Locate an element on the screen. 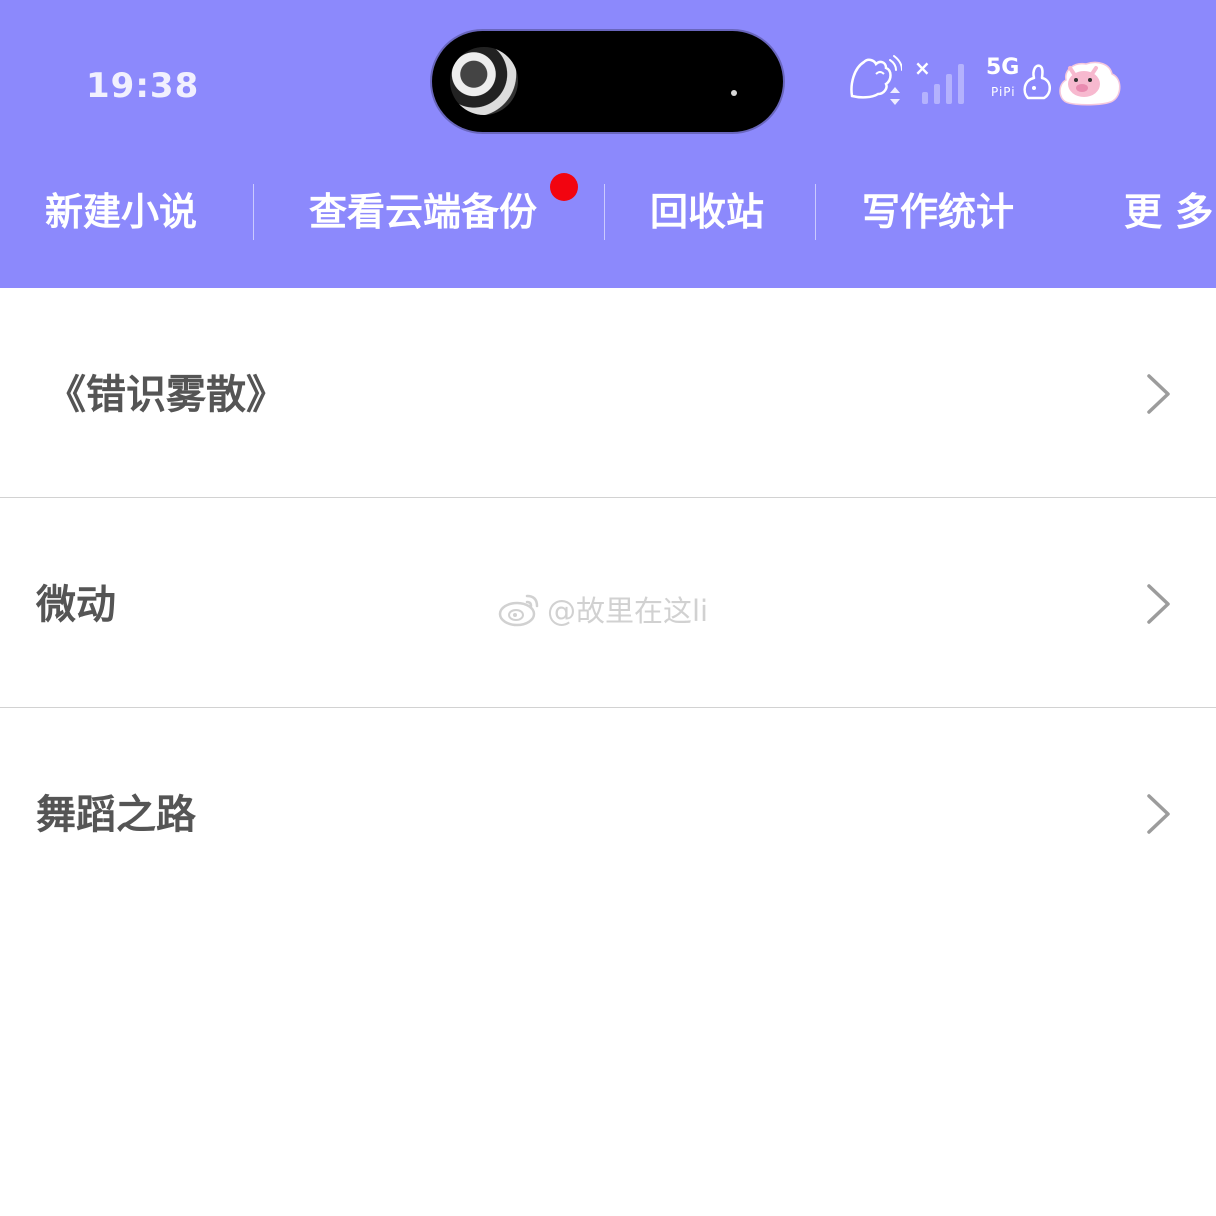  watermark: @故里在这li is located at coordinates (602, 609).